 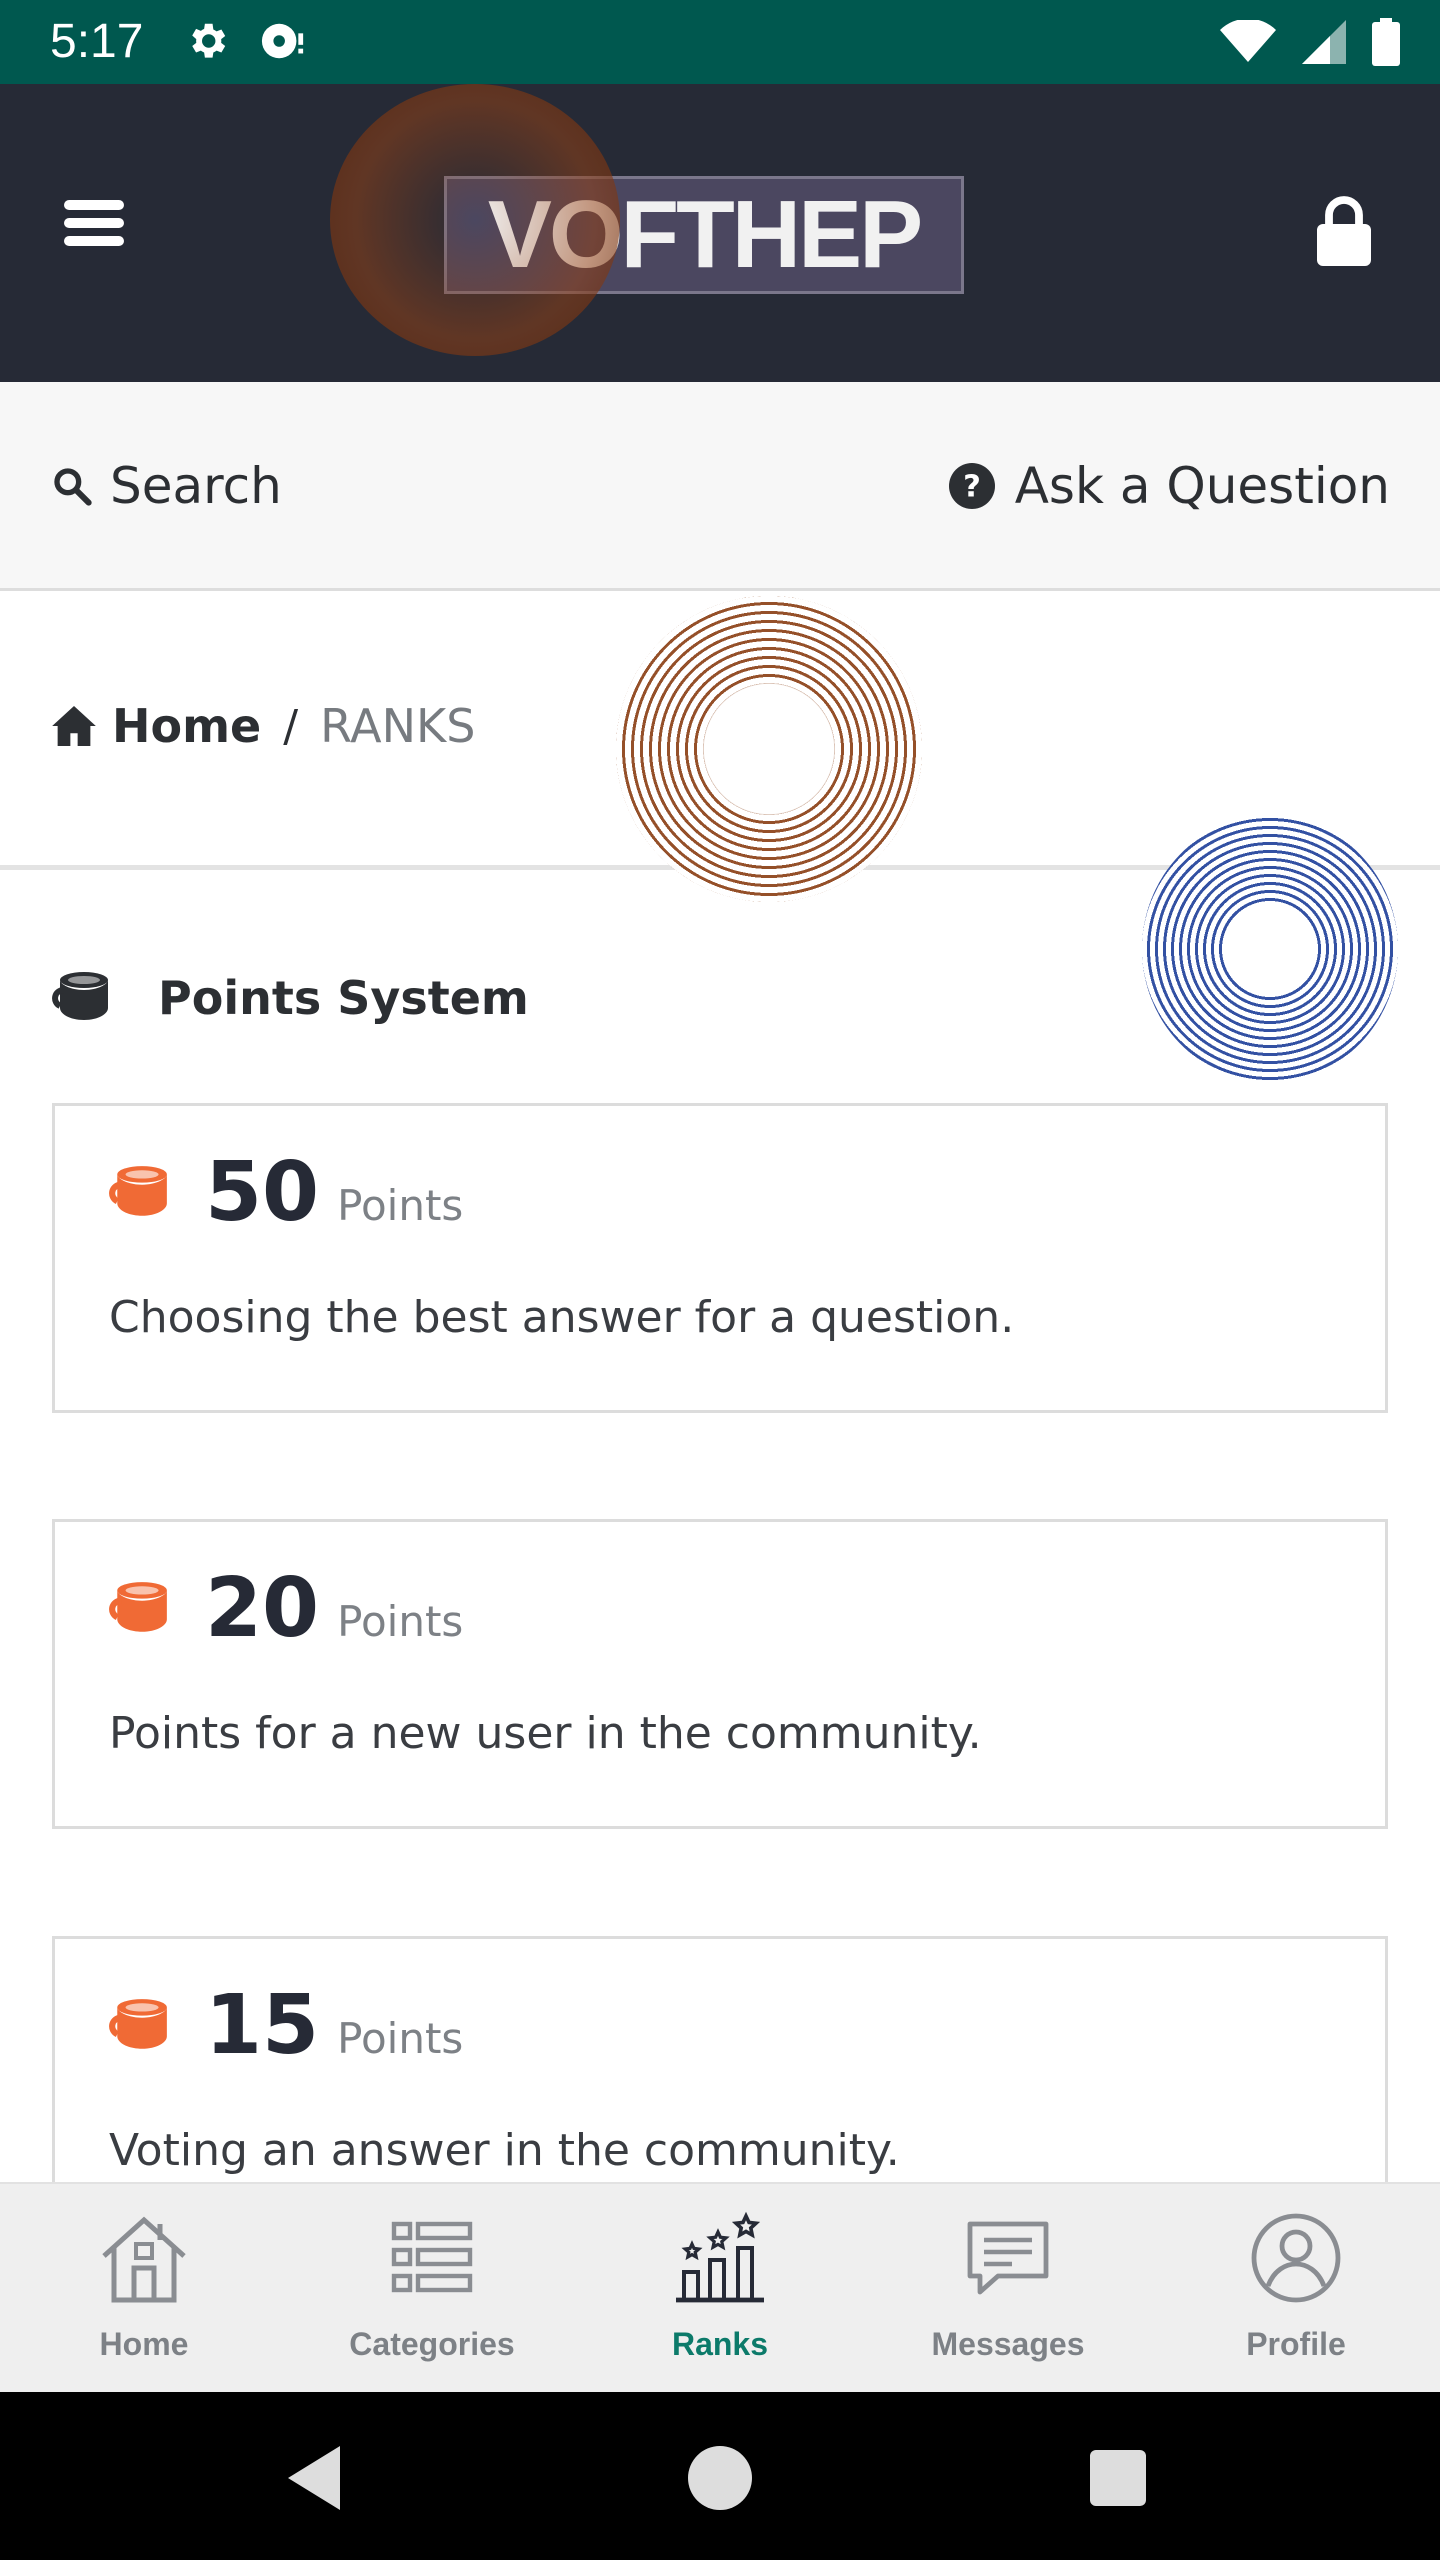 I want to click on lock-icon, so click(x=1344, y=231).